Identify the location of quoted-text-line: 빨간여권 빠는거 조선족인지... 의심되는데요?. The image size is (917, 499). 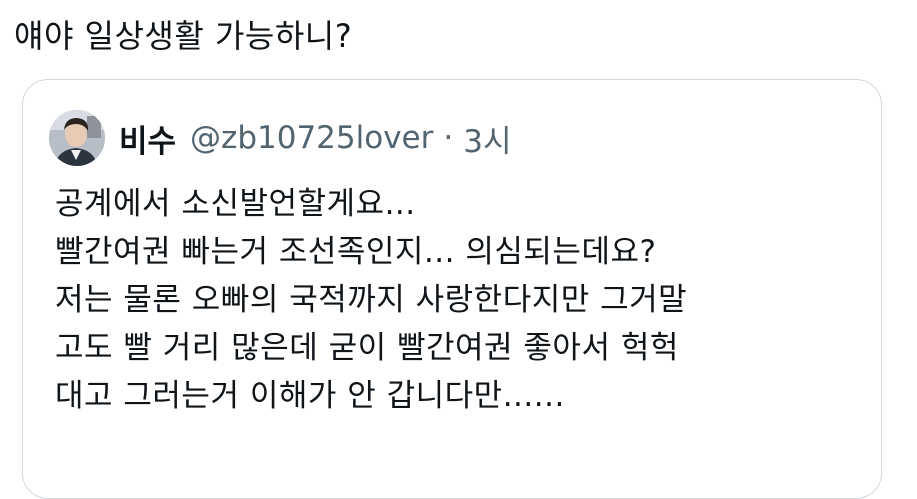
(356, 252).